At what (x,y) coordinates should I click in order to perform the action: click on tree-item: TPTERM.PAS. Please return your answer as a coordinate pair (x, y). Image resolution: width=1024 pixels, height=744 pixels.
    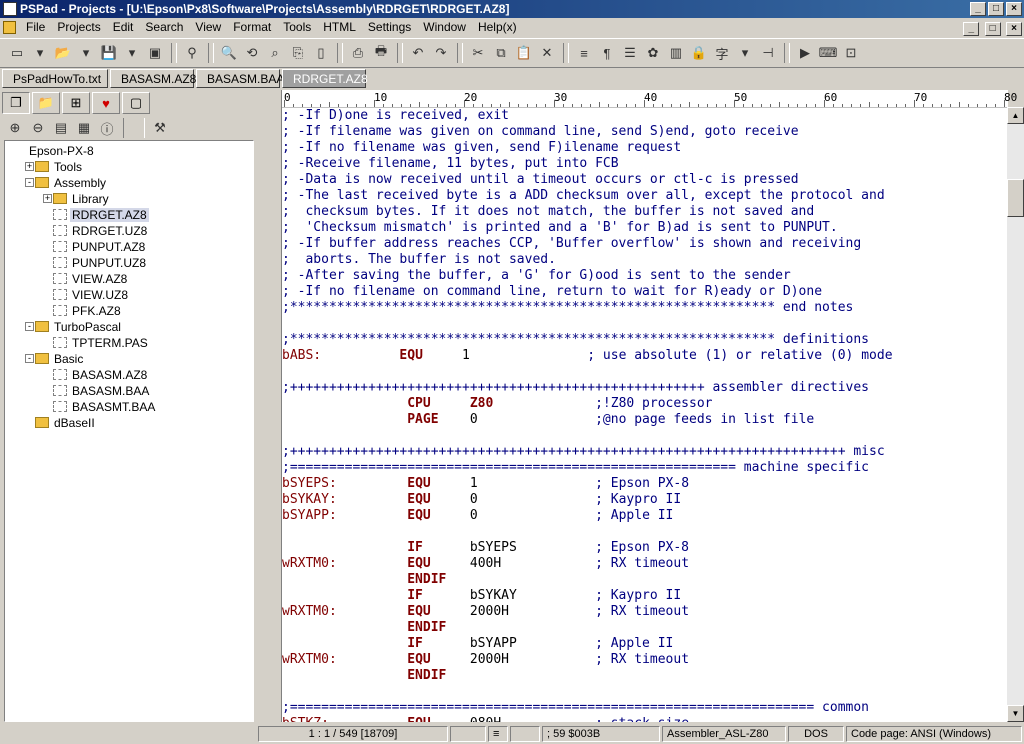
    Looking at the image, I should click on (101, 343).